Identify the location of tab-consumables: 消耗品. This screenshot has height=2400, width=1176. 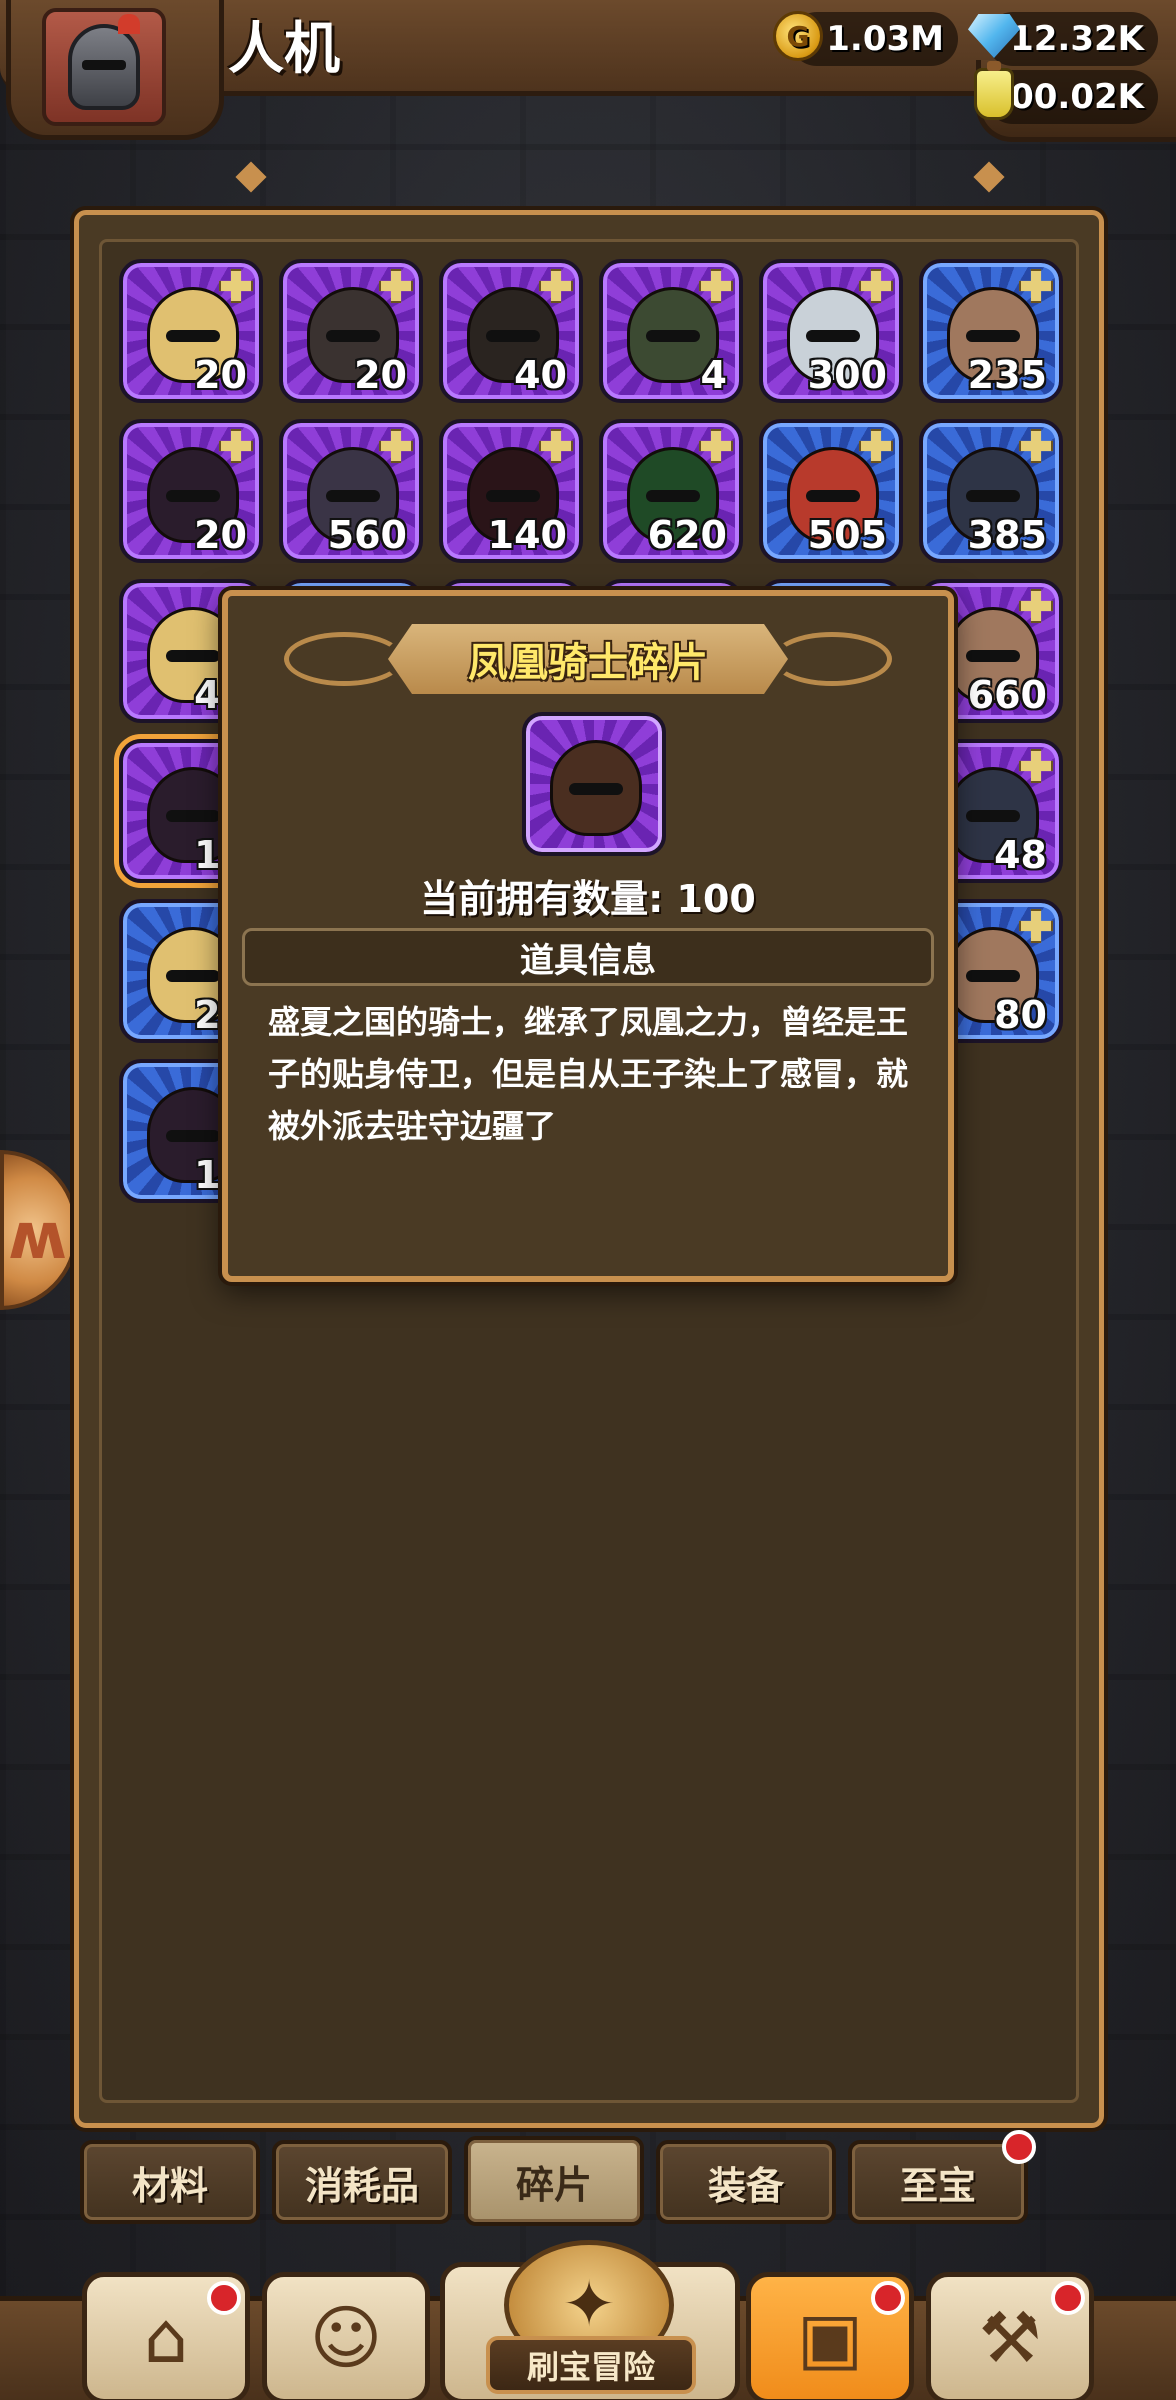
(362, 2182).